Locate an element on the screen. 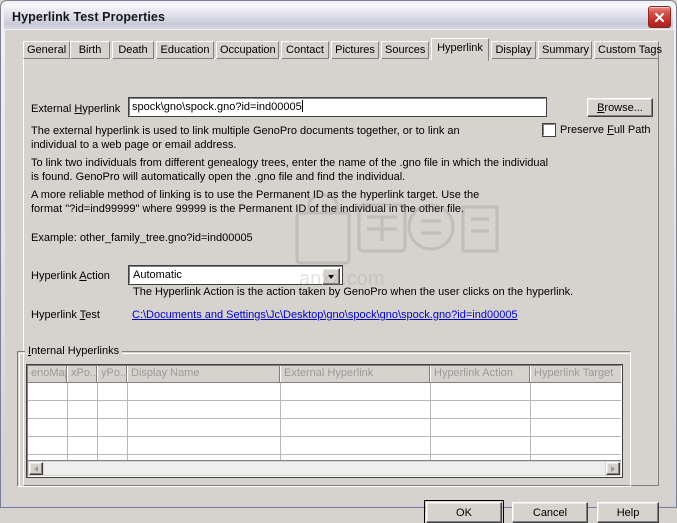  close-icon is located at coordinates (659, 17).